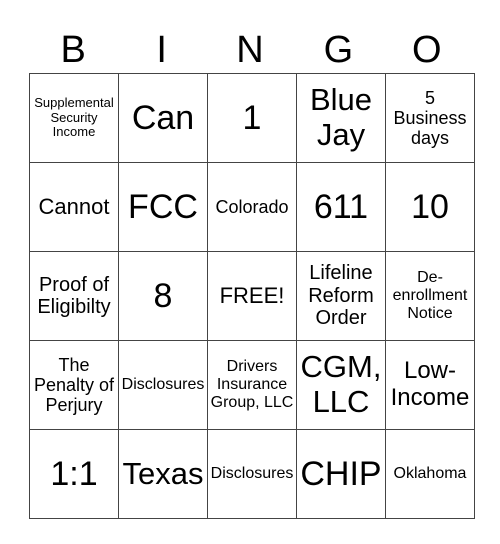 Image resolution: width=500 pixels, height=544 pixels. Describe the element at coordinates (341, 385) in the screenshot. I see `bingo-cell: CGM, LLC` at that location.